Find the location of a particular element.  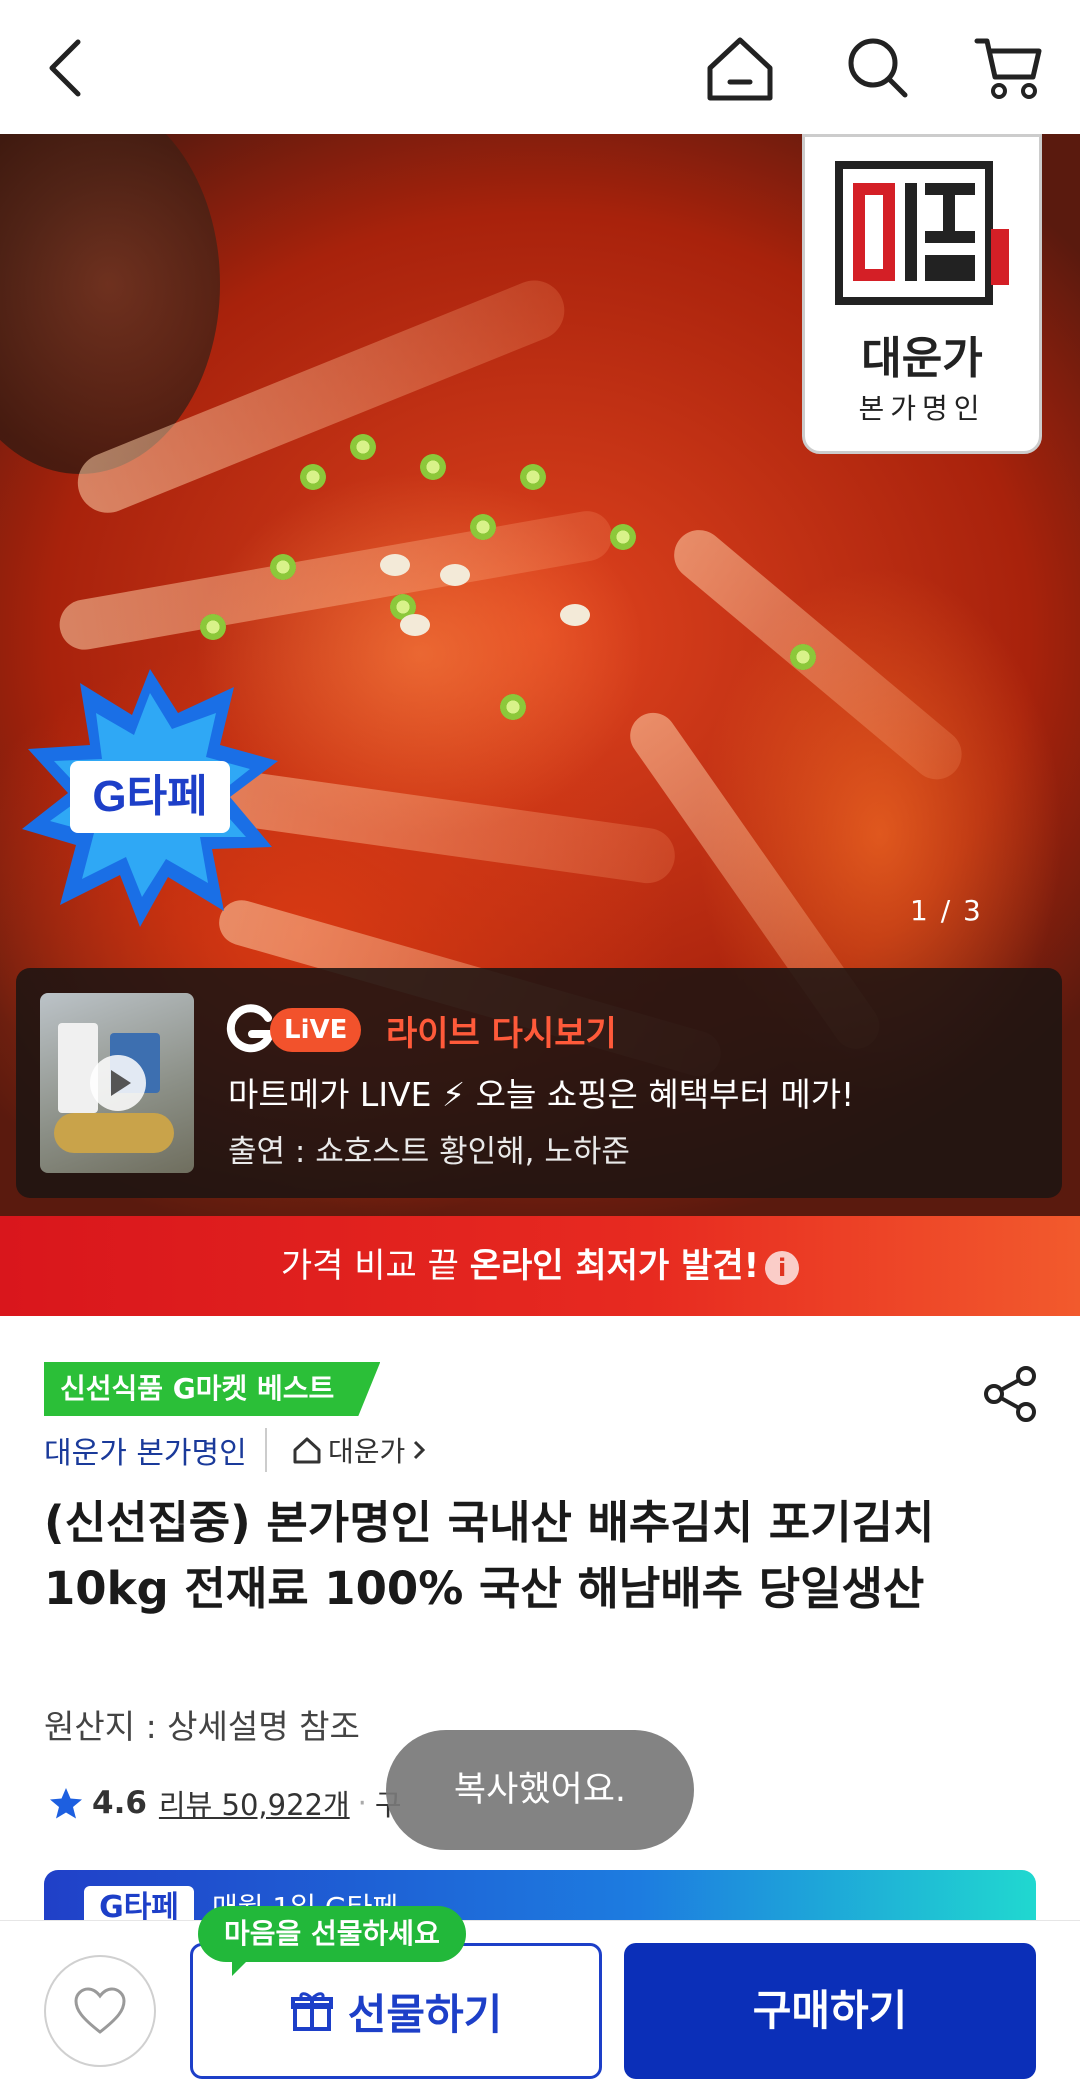

home-icon is located at coordinates (740, 68).